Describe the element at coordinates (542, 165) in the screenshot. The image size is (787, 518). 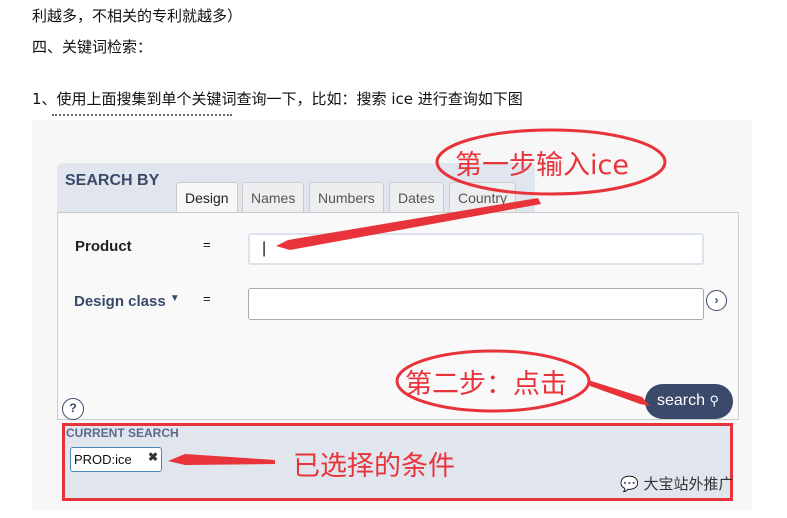
I see `step1-annotation: 第一步输入ice` at that location.